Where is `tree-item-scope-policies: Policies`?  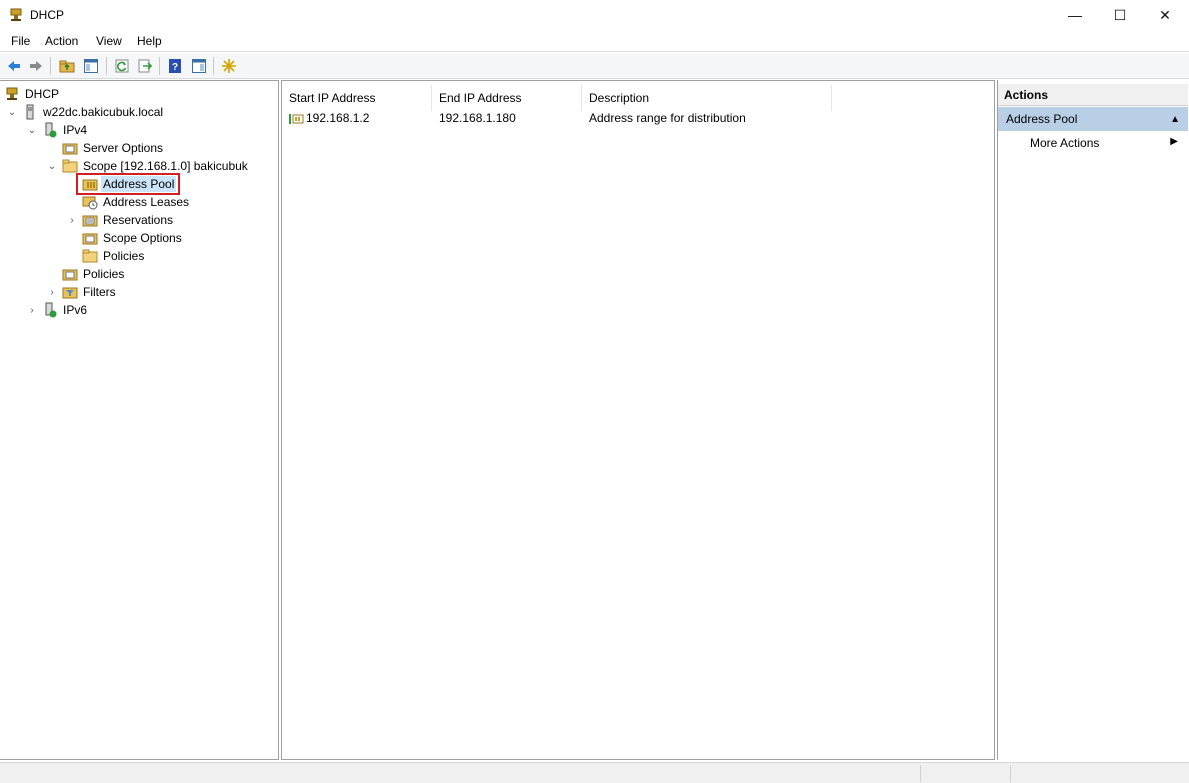
tree-item-scope-policies: Policies is located at coordinates (106, 256).